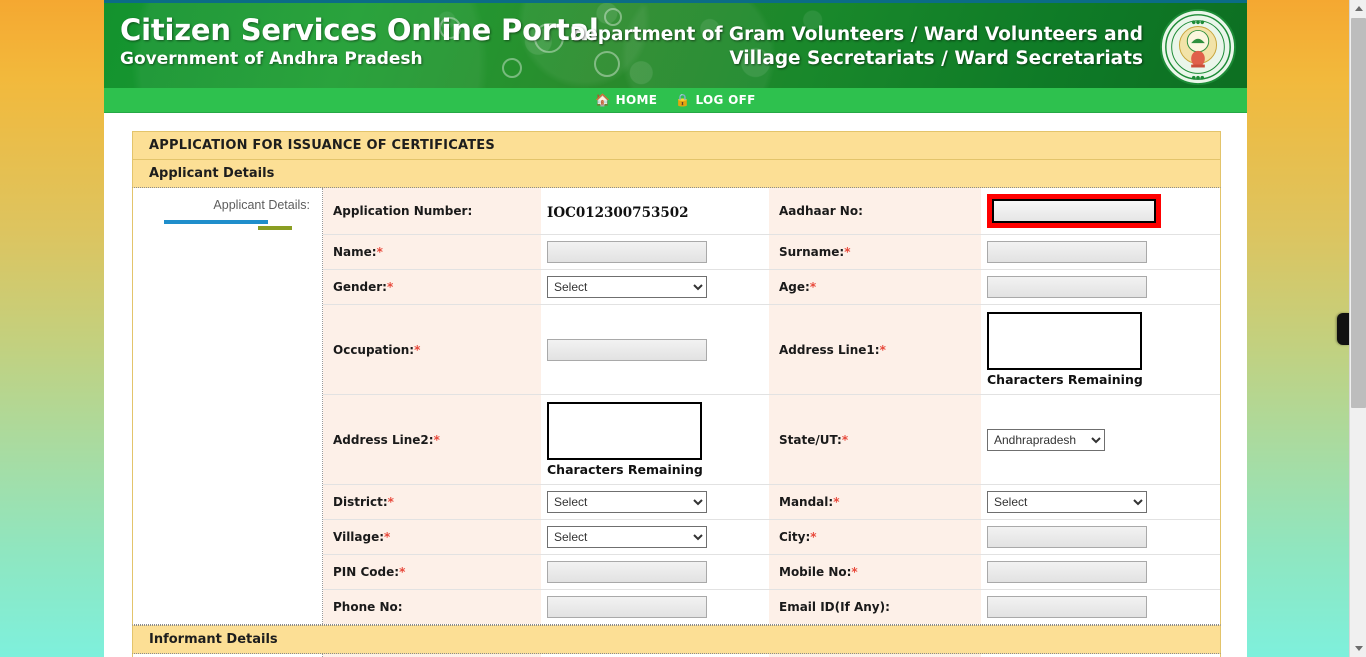 The height and width of the screenshot is (657, 1366). Describe the element at coordinates (432, 572) in the screenshot. I see `pincode-label: PIN Code:*` at that location.